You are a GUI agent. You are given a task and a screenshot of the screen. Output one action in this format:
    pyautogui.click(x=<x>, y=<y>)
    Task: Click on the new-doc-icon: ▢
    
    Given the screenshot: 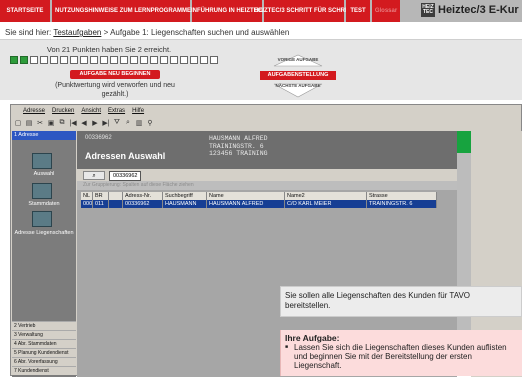 What is the action you would take?
    pyautogui.click(x=18, y=123)
    